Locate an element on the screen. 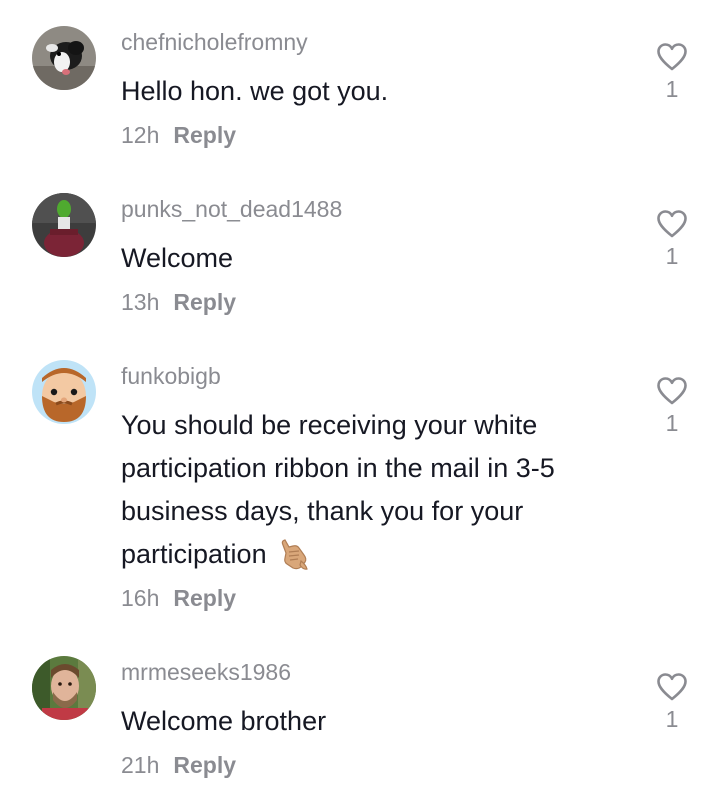  comment-meta: 12h Reply is located at coordinates (178, 135).